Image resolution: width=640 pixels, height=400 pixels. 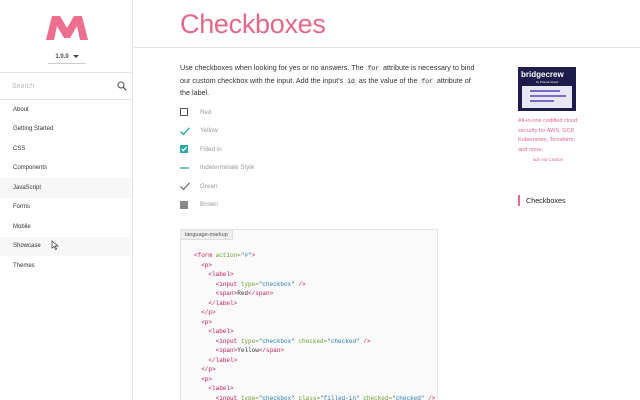 What do you see at coordinates (280, 205) in the screenshot?
I see `checkbox-brown: Brown` at bounding box center [280, 205].